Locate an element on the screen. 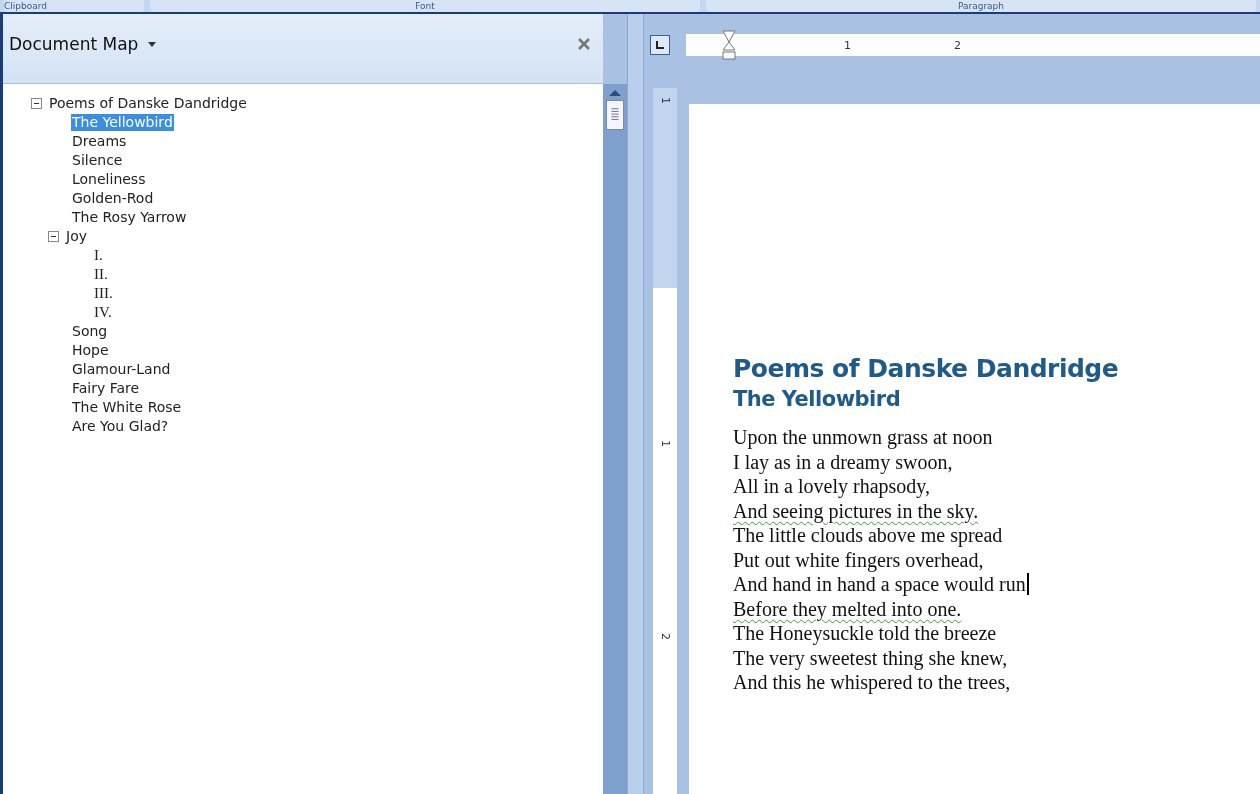 This screenshot has height=794, width=1260. map-heading: IV. is located at coordinates (103, 312).